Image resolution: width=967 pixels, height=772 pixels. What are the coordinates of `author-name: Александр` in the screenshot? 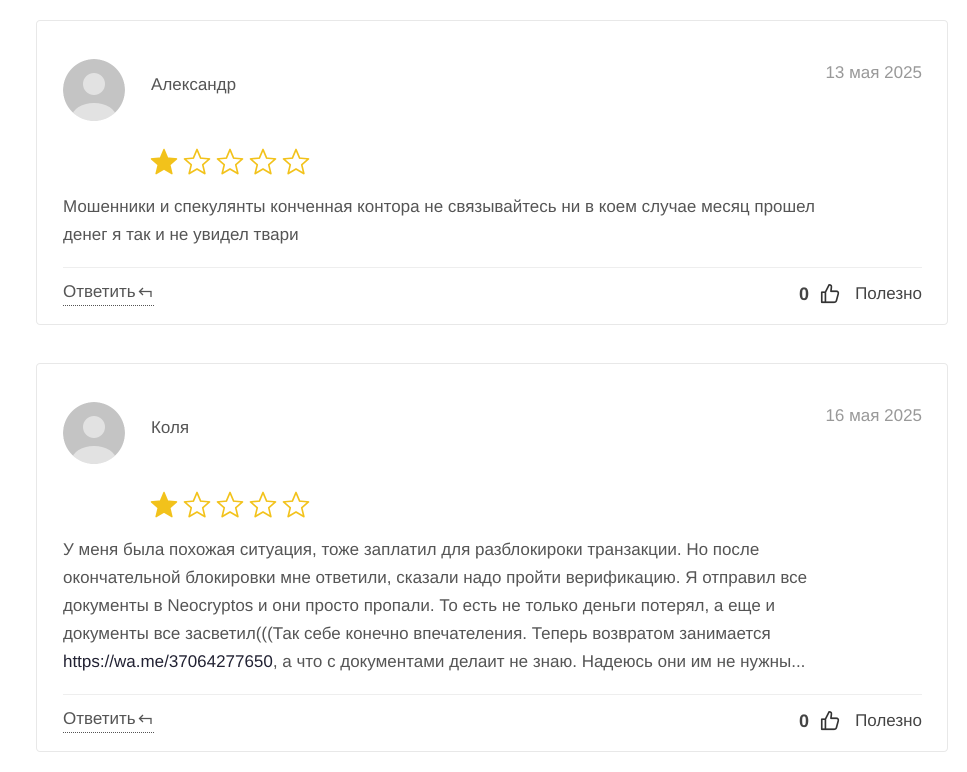 It's located at (194, 85).